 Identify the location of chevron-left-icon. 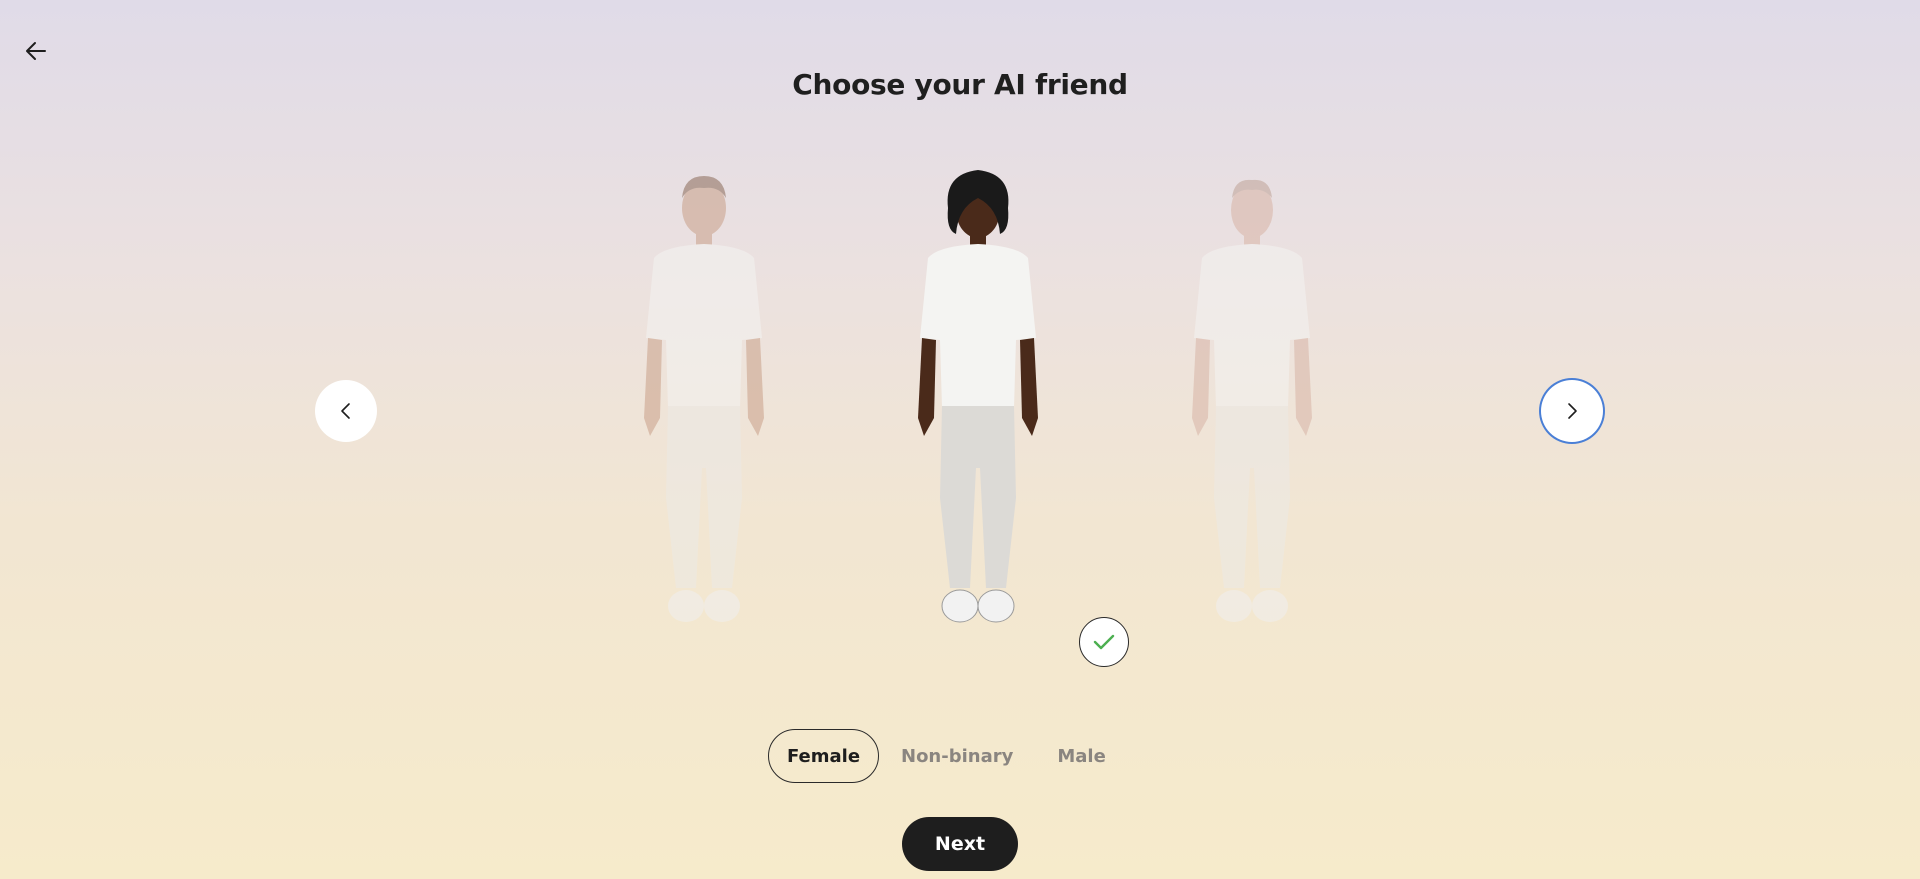
(345, 411).